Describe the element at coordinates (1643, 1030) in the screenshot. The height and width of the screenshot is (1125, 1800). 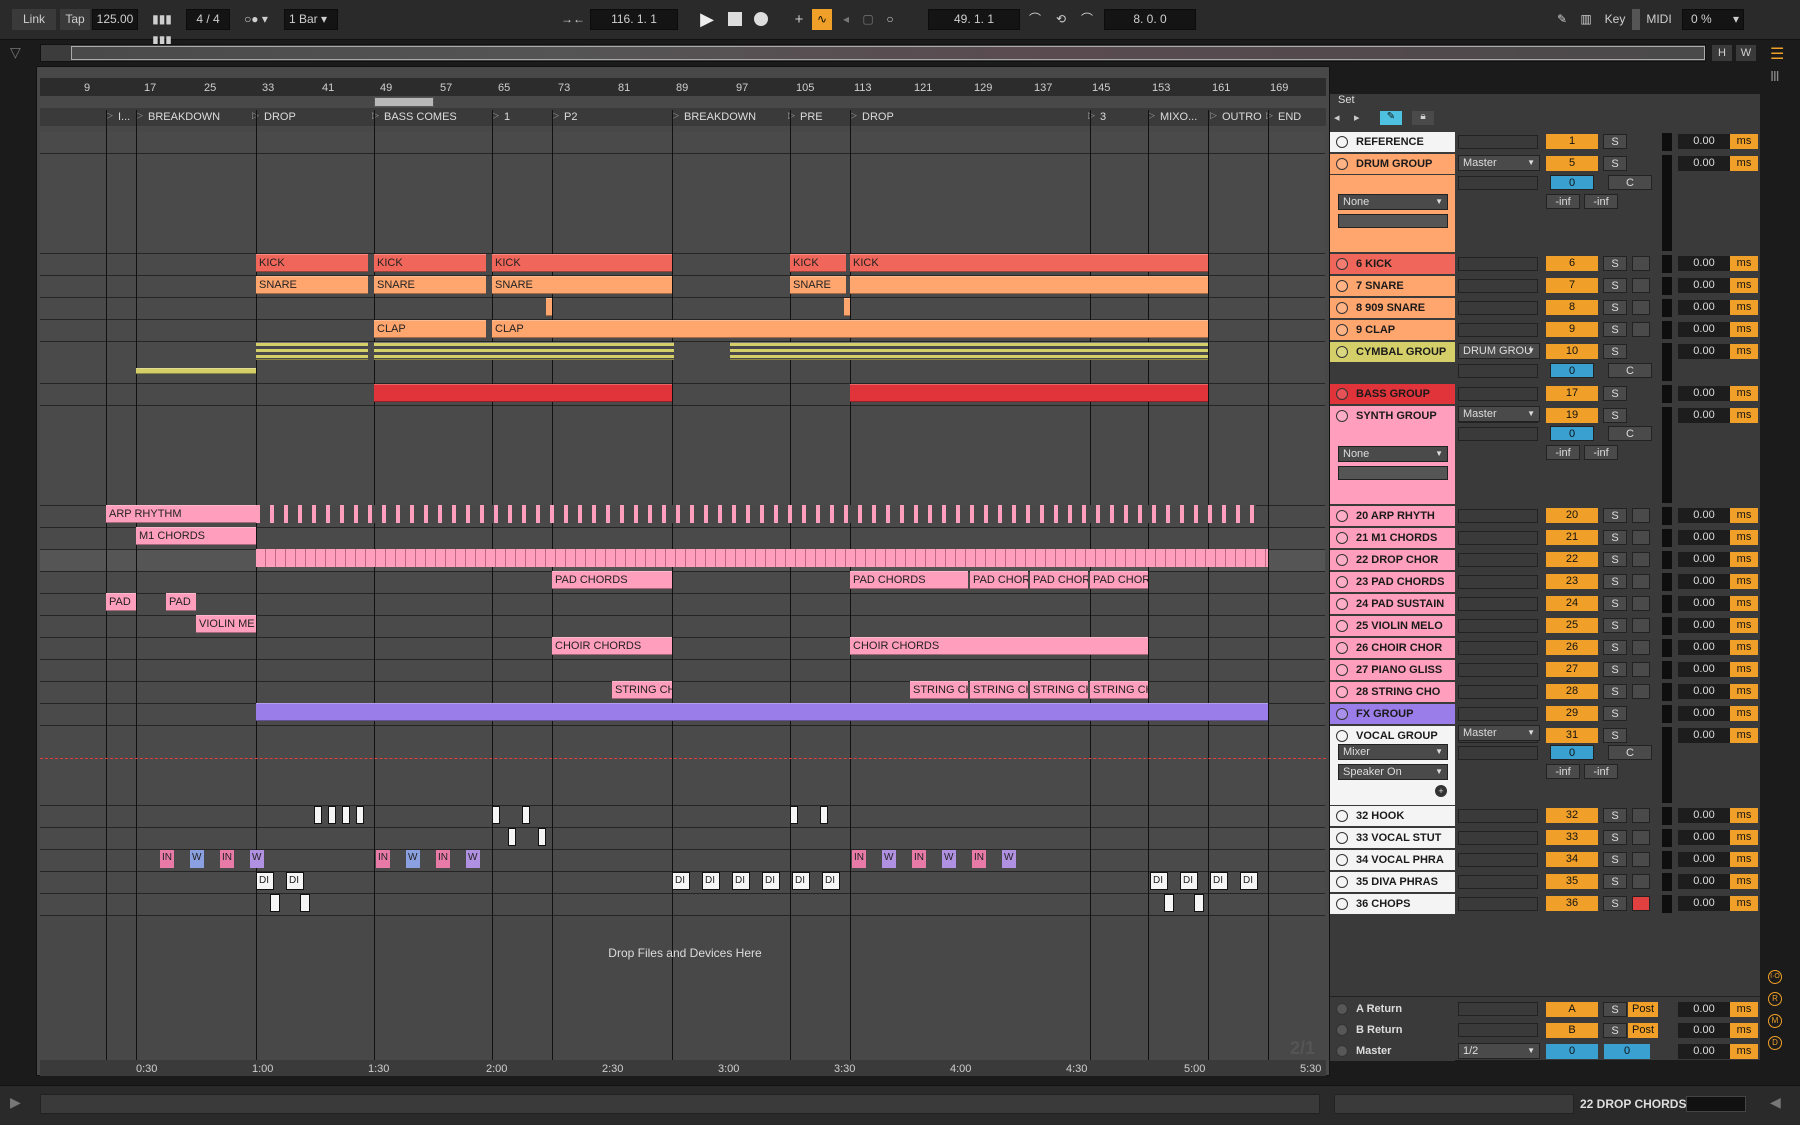
I see `return-b-post: Post` at that location.